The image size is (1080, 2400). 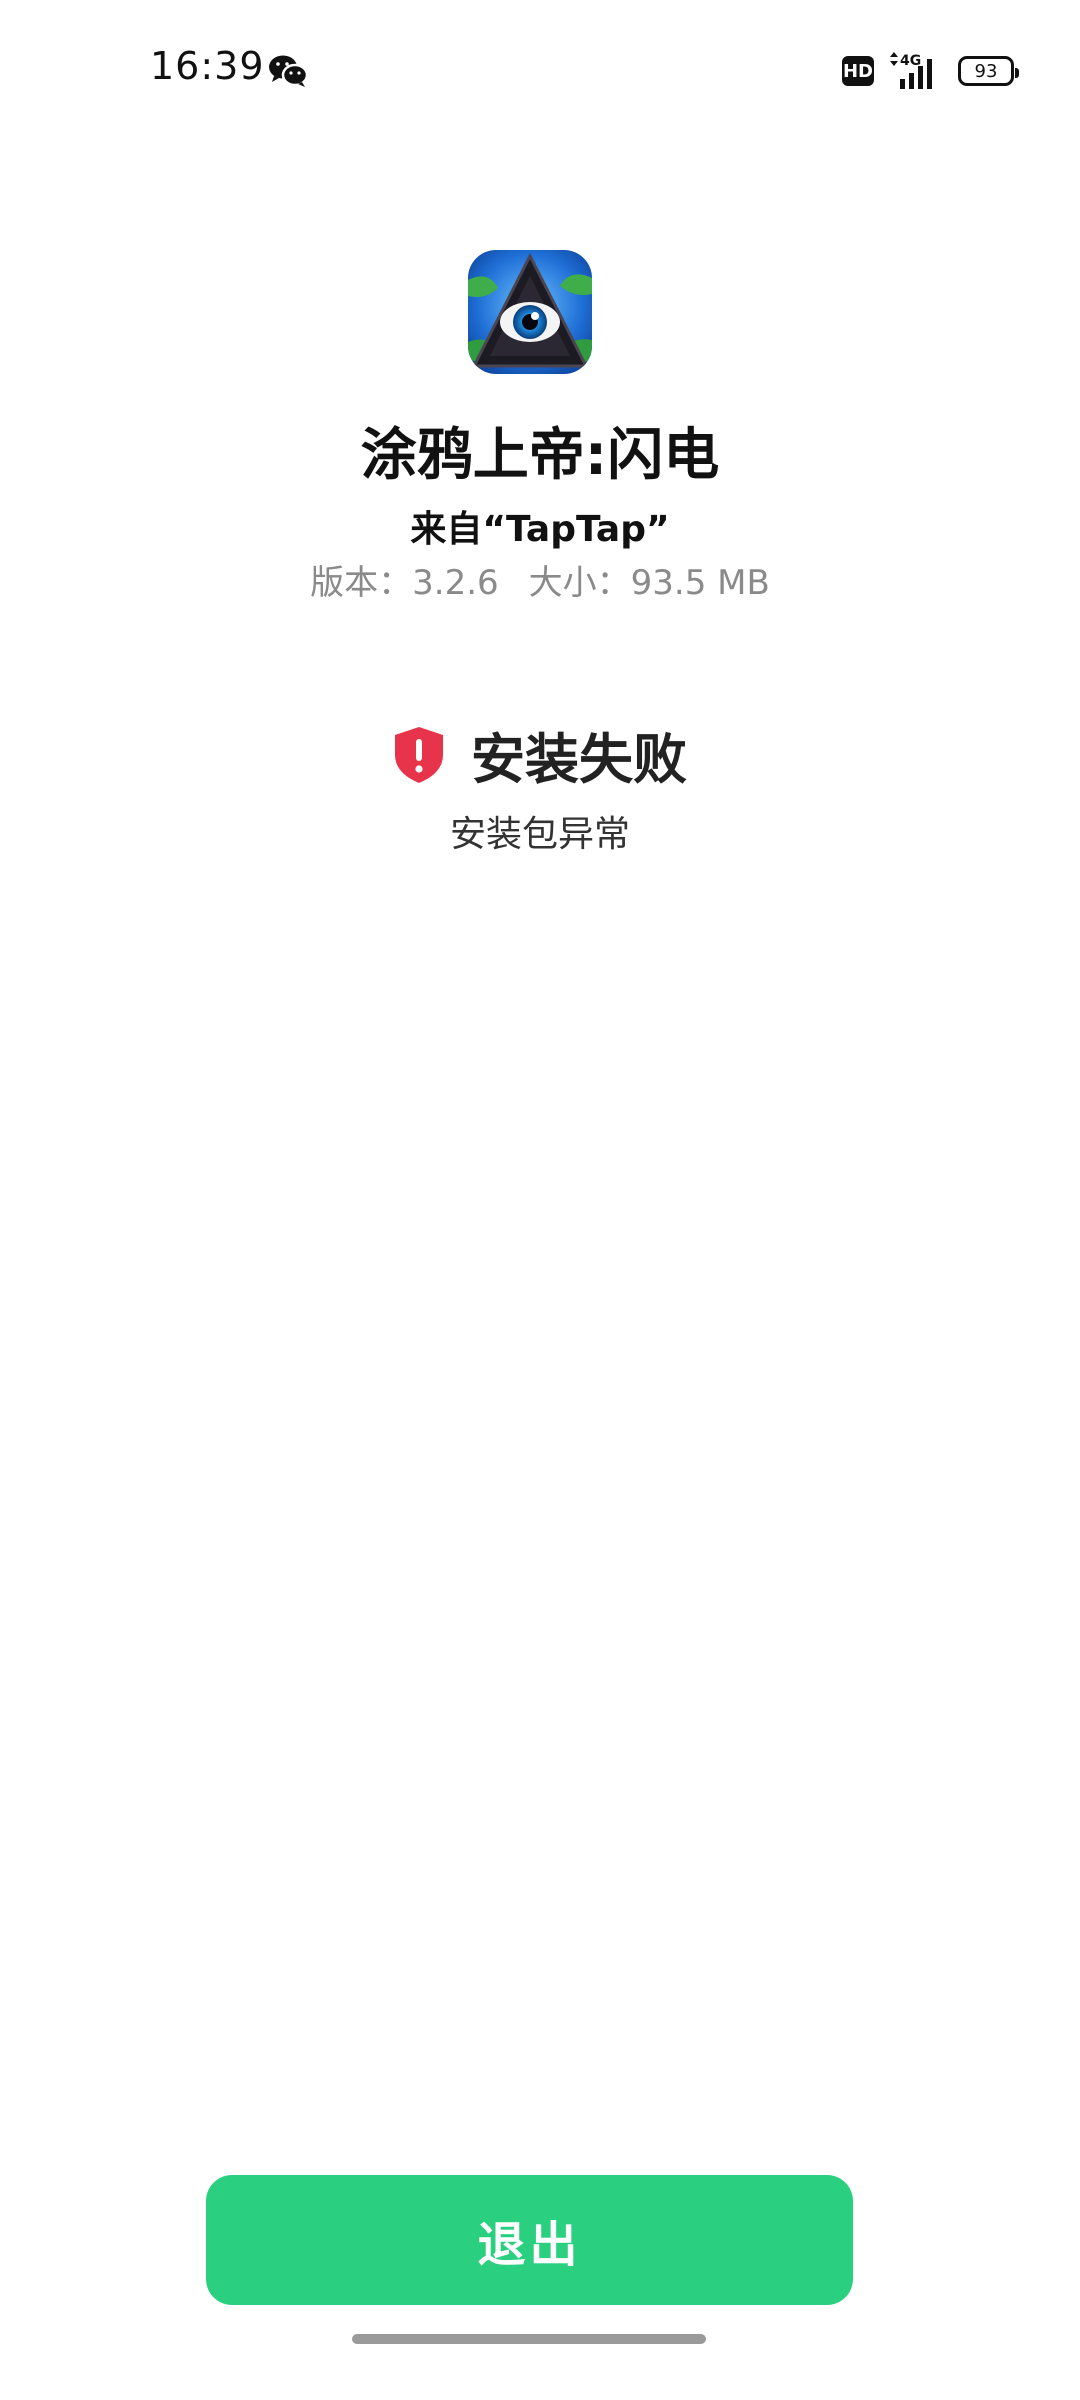 What do you see at coordinates (207, 66) in the screenshot?
I see `status-time: 16:39` at bounding box center [207, 66].